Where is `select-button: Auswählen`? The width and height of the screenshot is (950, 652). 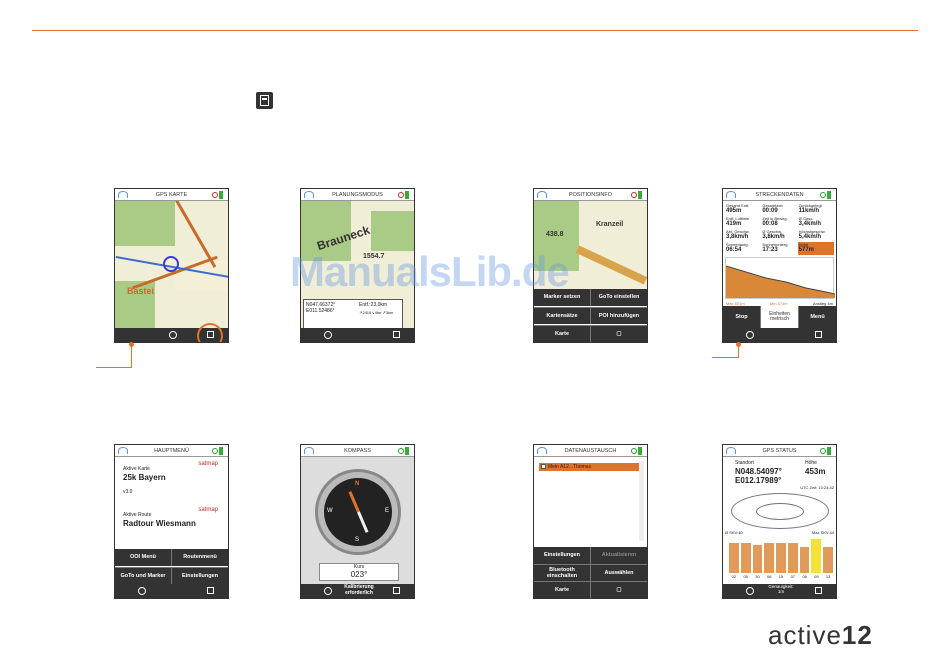
select-button: Auswählen is located at coordinates (619, 573).